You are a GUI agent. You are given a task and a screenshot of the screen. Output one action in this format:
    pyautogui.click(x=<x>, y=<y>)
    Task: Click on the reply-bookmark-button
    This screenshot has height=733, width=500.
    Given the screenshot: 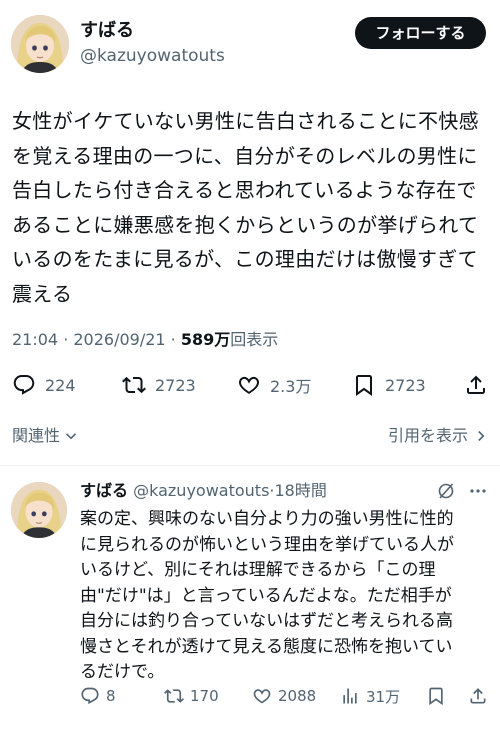 What is the action you would take?
    pyautogui.click(x=436, y=696)
    